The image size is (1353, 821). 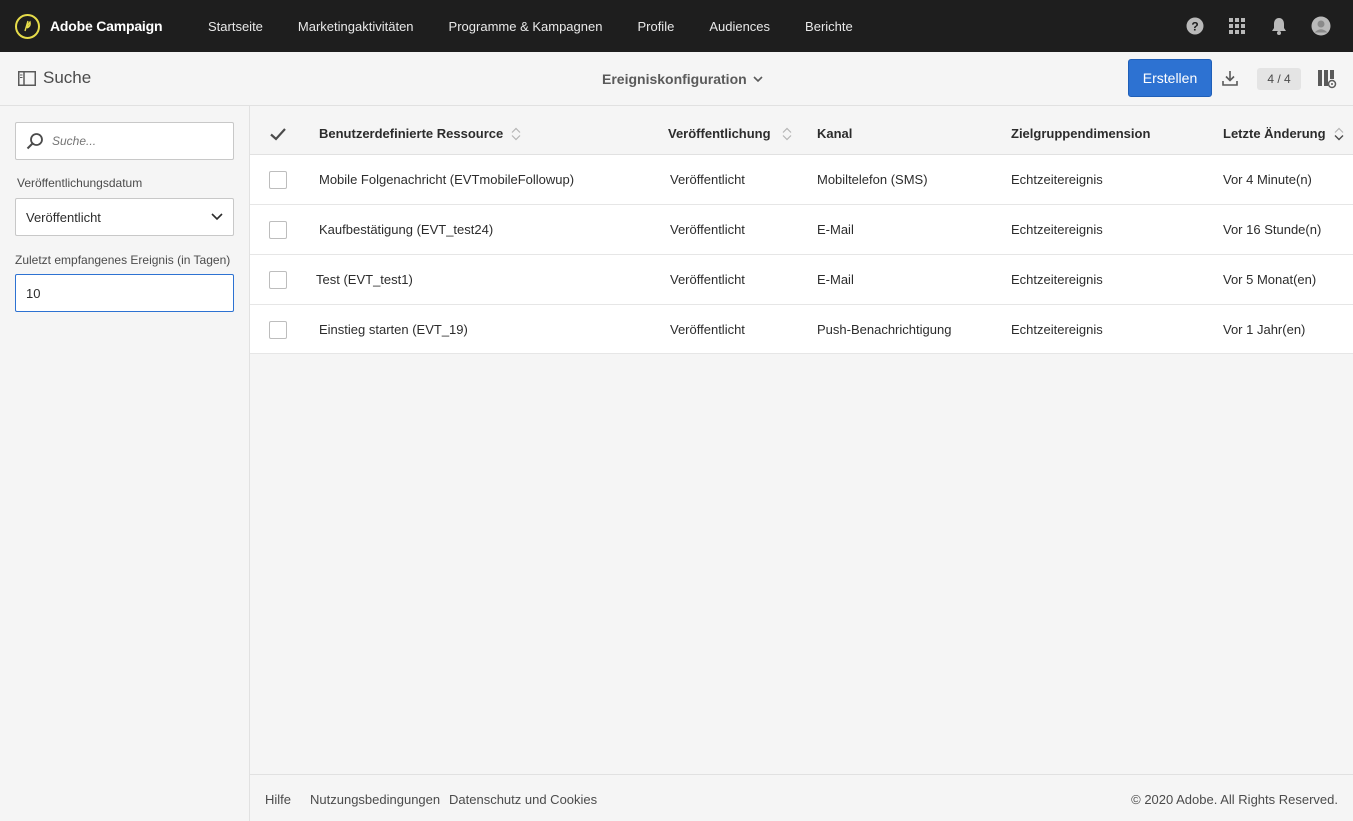 I want to click on view-title-dropdown: Ereigniskonfiguration, so click(x=682, y=79).